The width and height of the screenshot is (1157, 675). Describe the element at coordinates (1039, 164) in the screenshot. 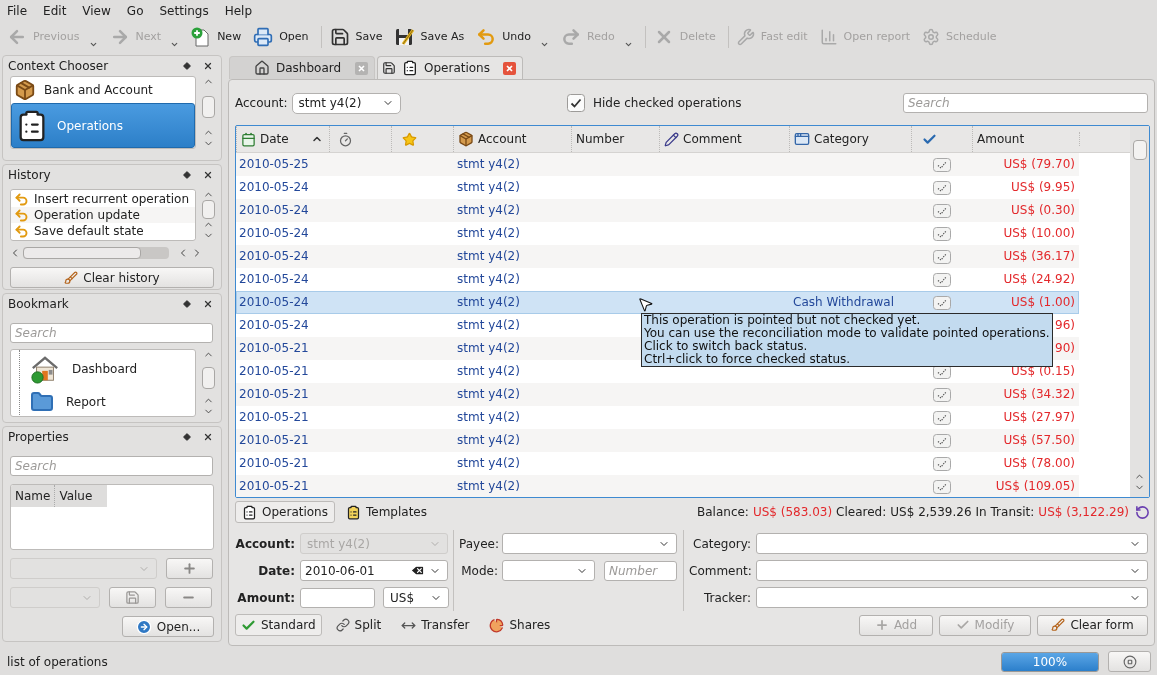

I see `amount-cell-text: US$ (79.70)` at that location.